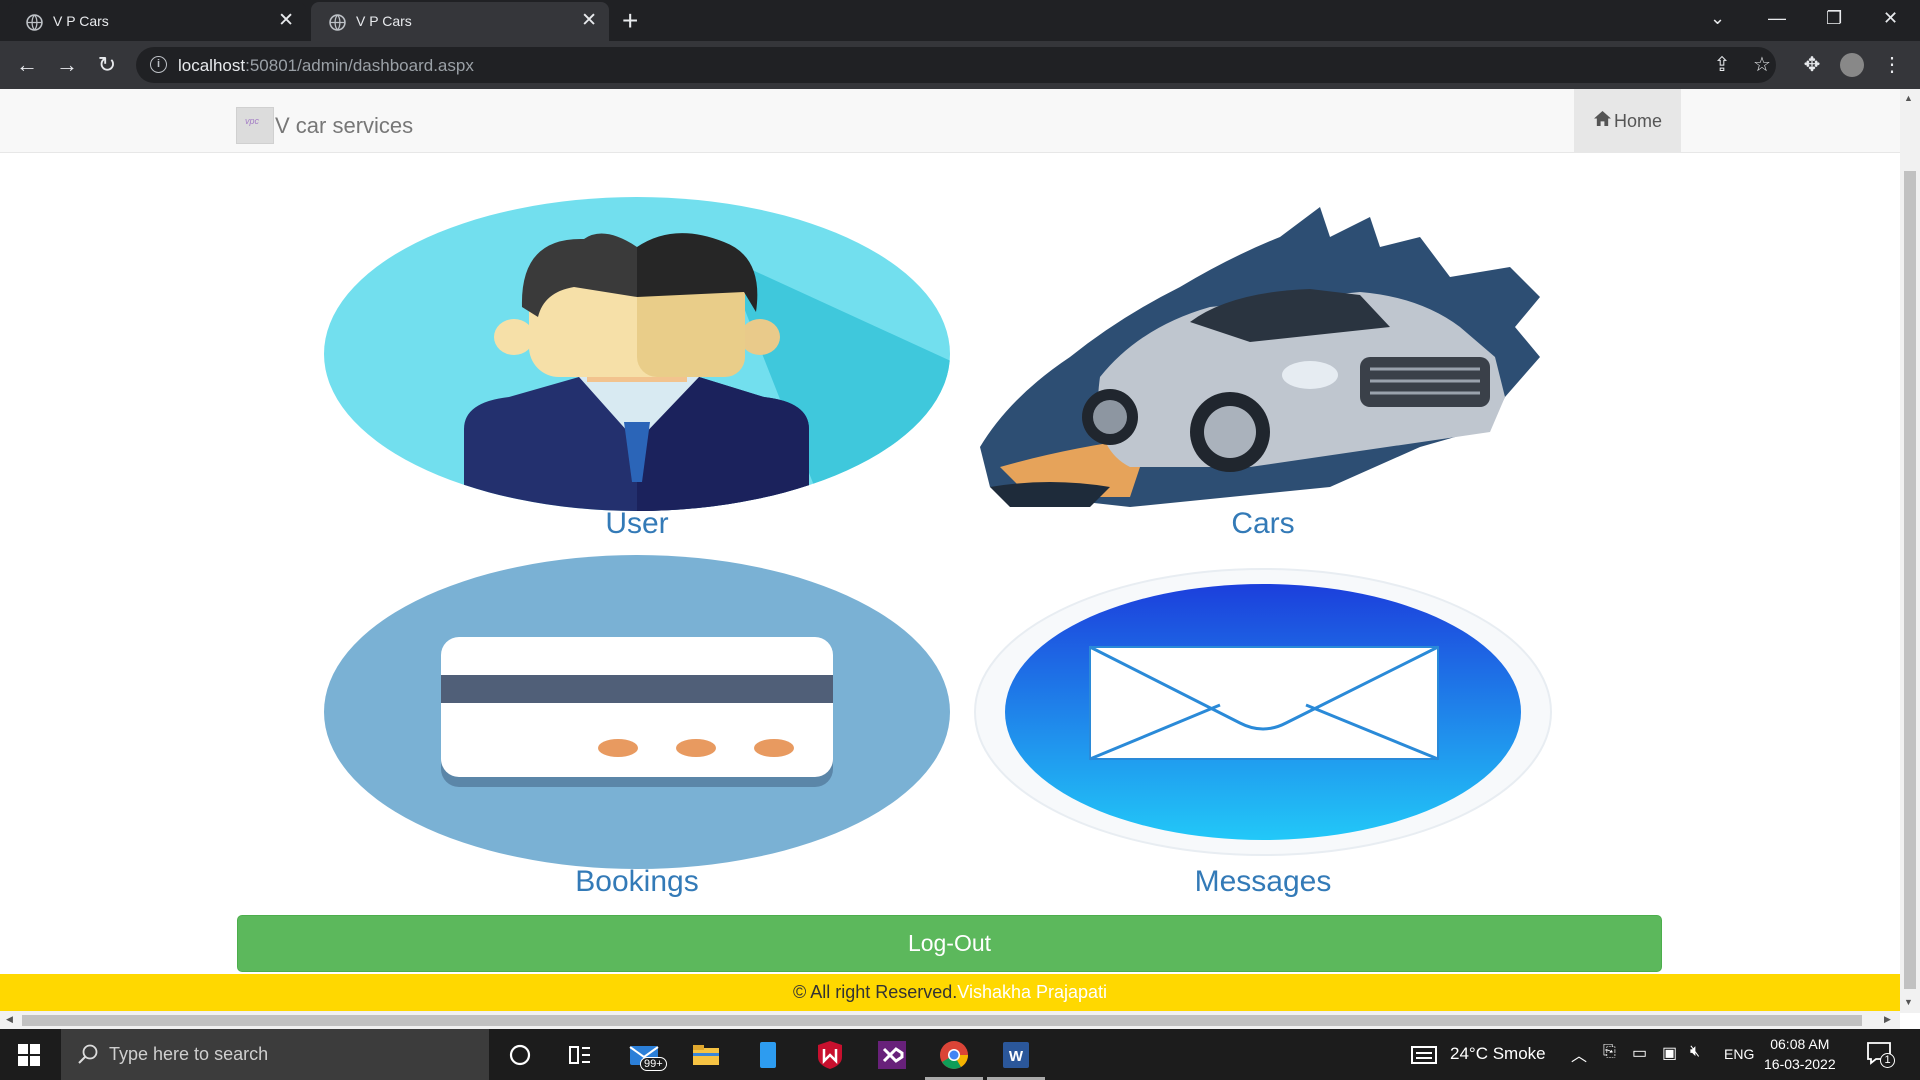 The width and height of the screenshot is (1920, 1080). What do you see at coordinates (1852, 65) in the screenshot?
I see `profile-avatar` at bounding box center [1852, 65].